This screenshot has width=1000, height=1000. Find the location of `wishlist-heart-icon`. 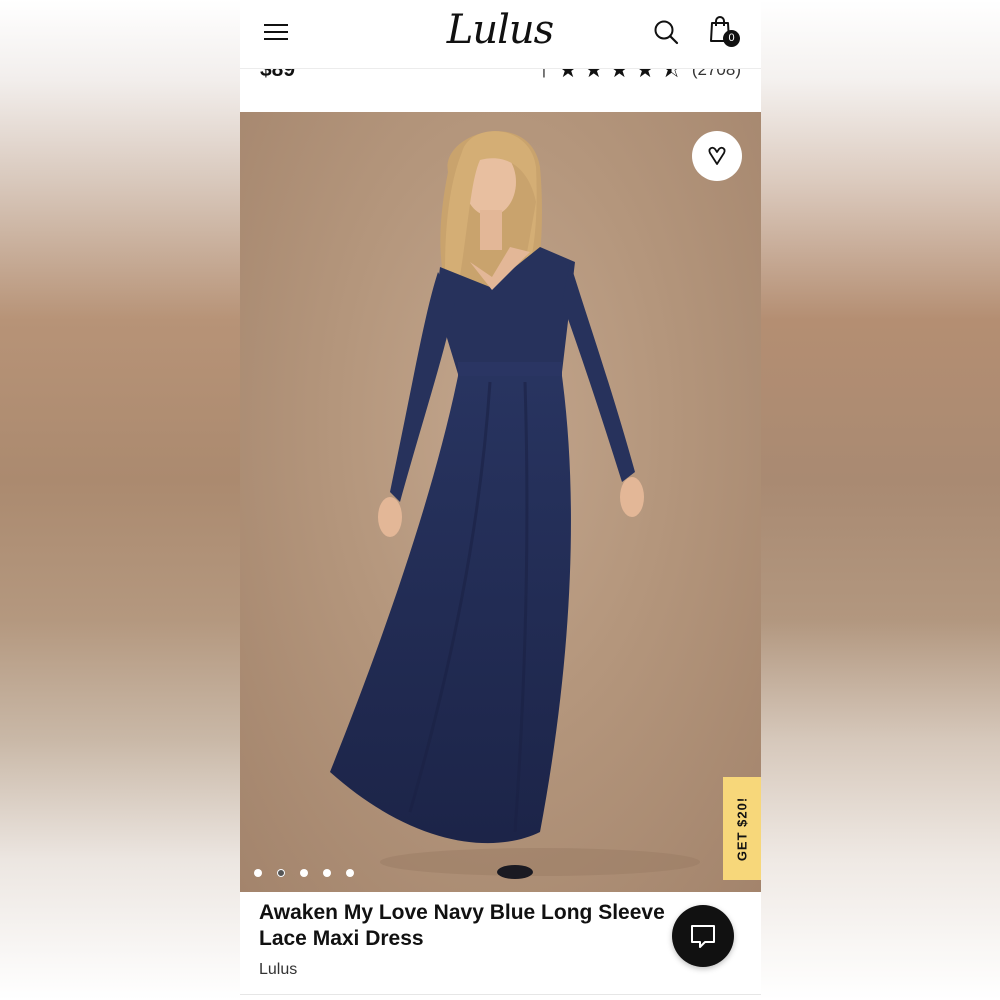

wishlist-heart-icon is located at coordinates (717, 156).